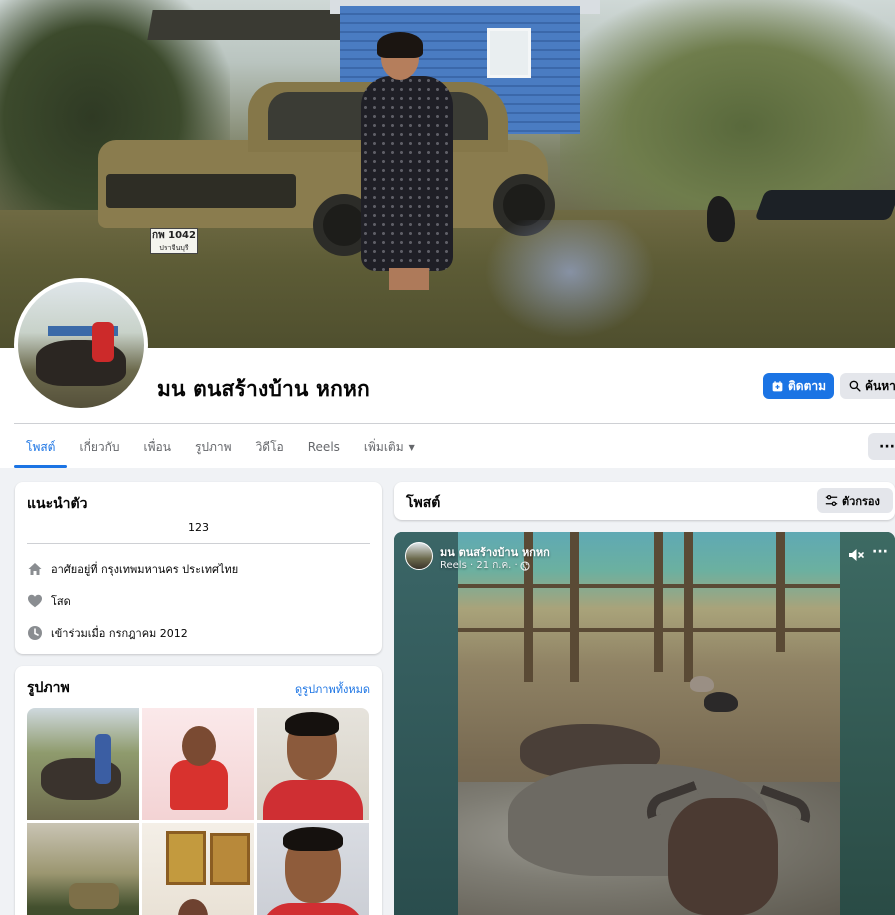  Describe the element at coordinates (198, 543) in the screenshot. I see `intro-divider` at that location.